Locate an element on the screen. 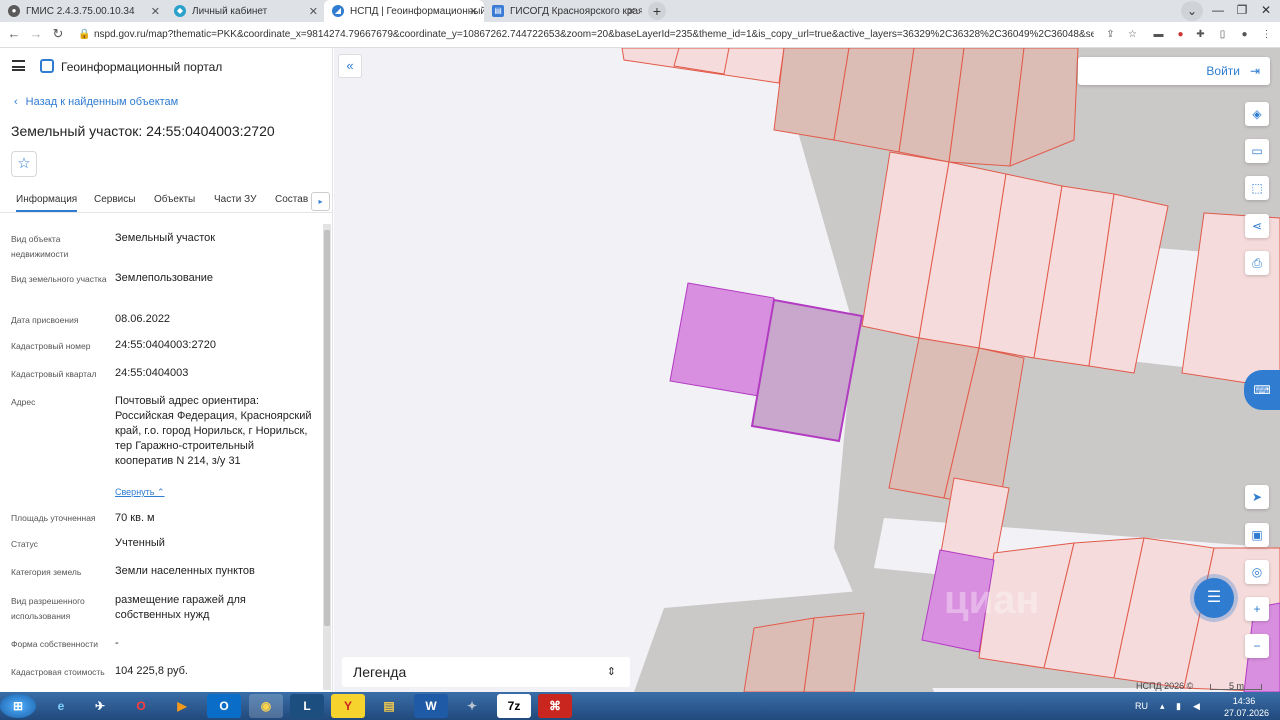 The height and width of the screenshot is (720, 1280). back-icon: ← is located at coordinates (14, 33).